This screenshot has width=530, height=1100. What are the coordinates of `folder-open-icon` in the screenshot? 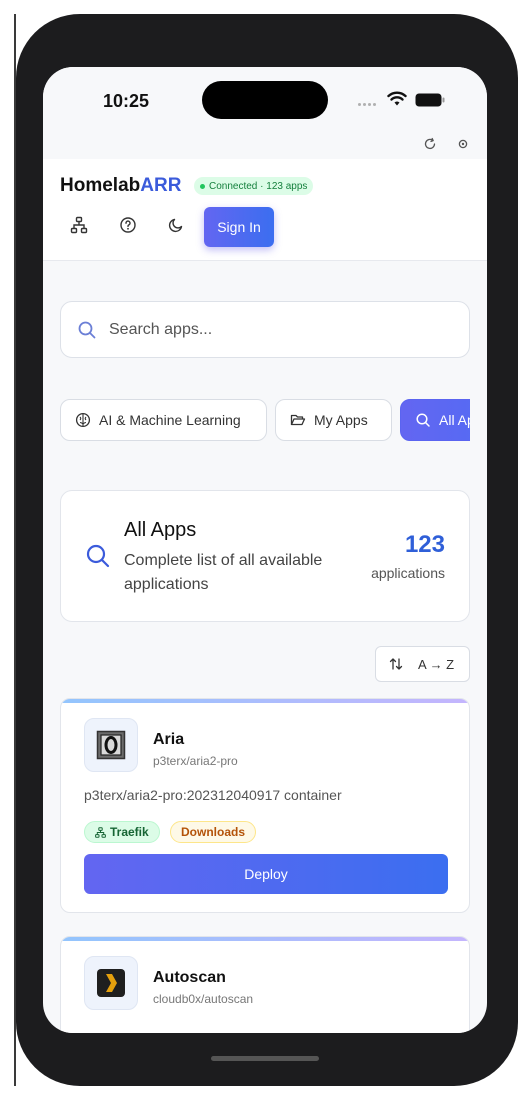 It's located at (298, 420).